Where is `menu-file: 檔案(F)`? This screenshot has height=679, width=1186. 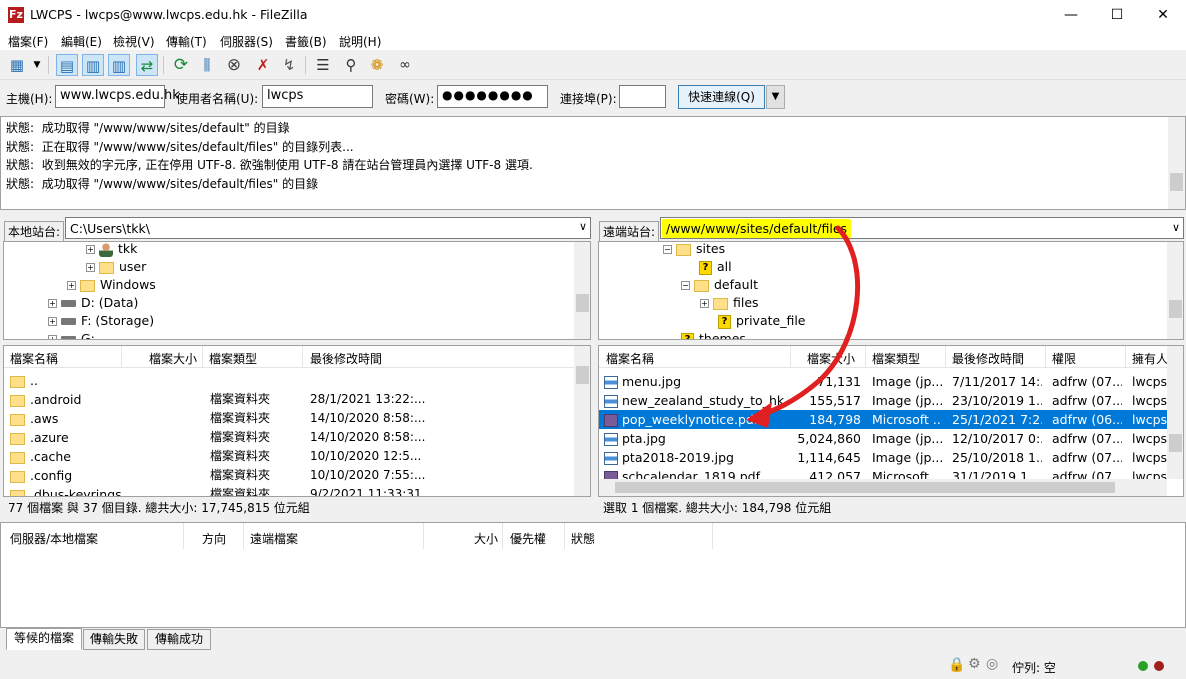
menu-file: 檔案(F) is located at coordinates (28, 41).